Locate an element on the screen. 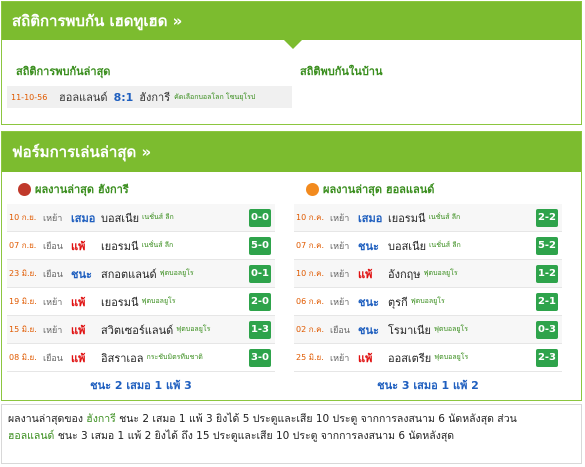 This screenshot has height=467, width=585. opponent-team: อิสราเอล is located at coordinates (122, 358).